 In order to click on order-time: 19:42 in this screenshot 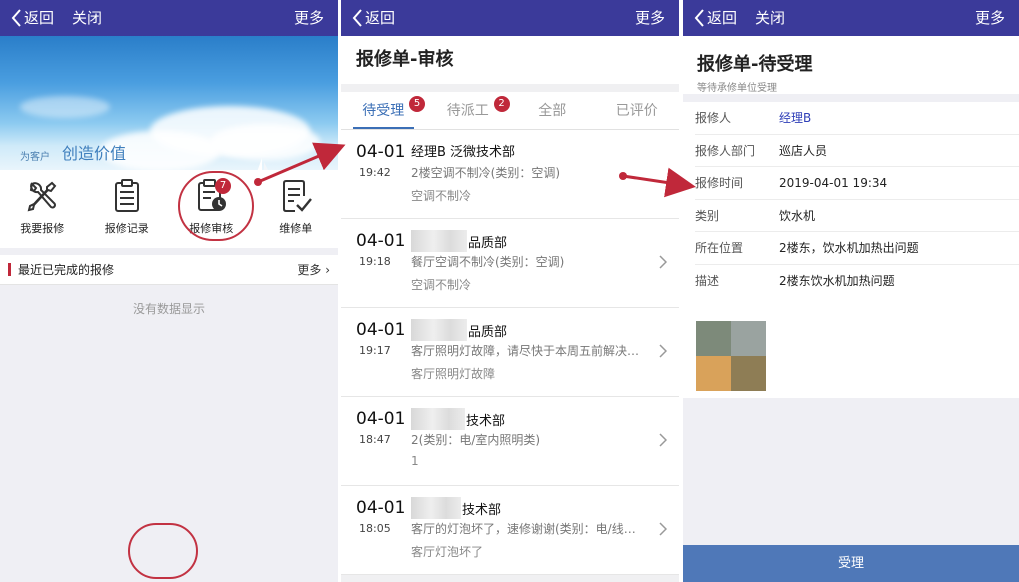, I will do `click(375, 172)`.